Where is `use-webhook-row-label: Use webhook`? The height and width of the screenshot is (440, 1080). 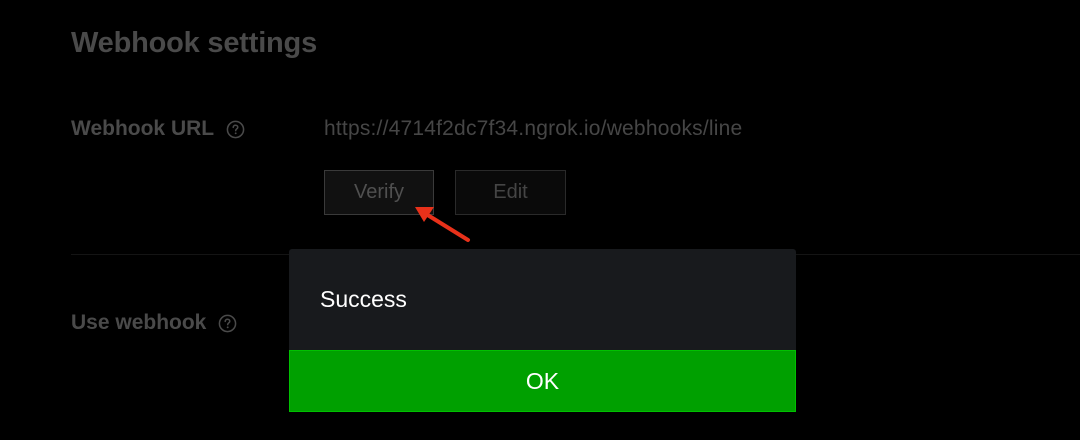
use-webhook-row-label: Use webhook is located at coordinates (154, 323).